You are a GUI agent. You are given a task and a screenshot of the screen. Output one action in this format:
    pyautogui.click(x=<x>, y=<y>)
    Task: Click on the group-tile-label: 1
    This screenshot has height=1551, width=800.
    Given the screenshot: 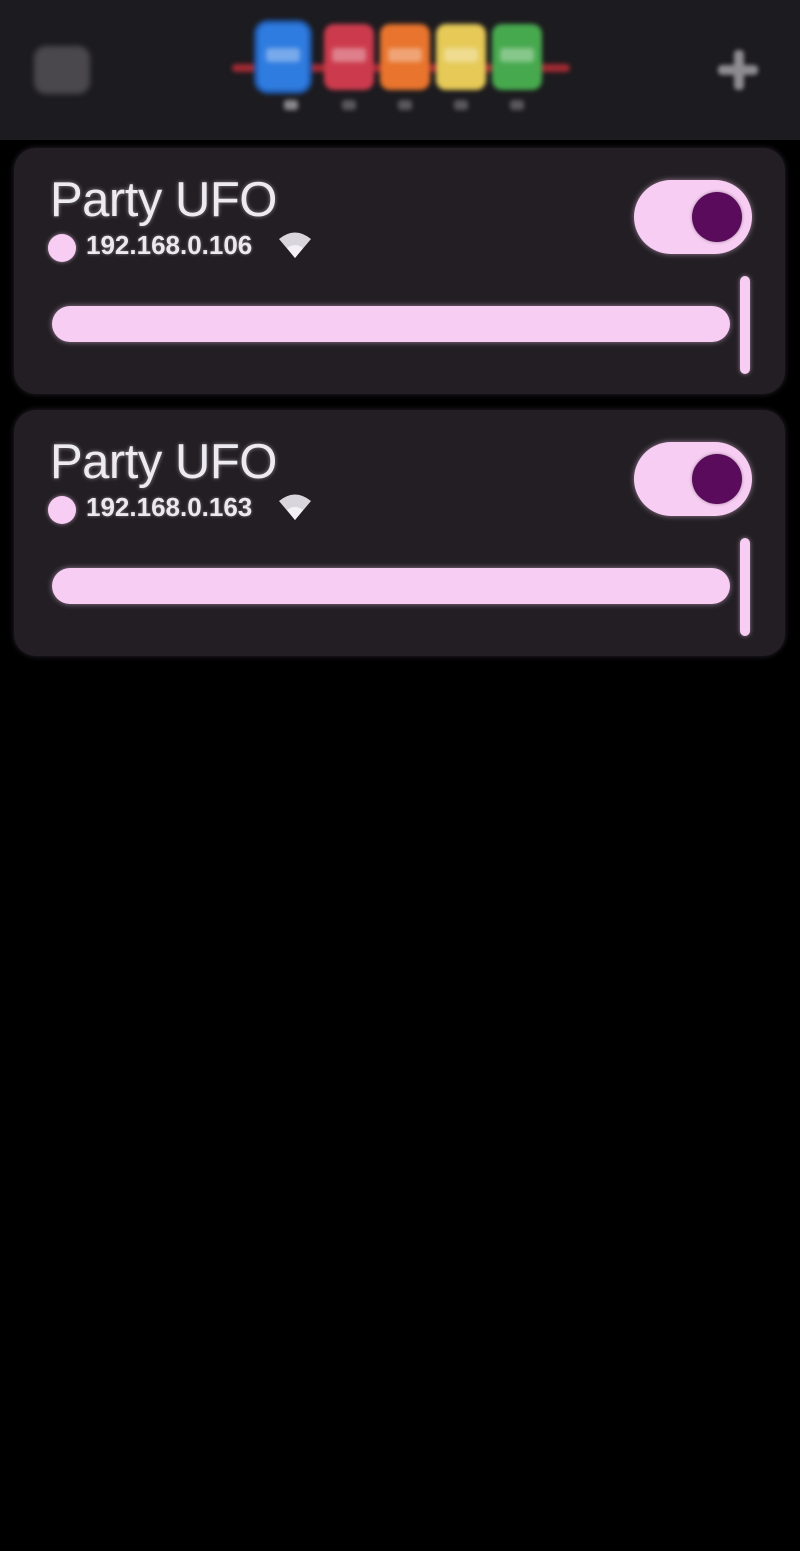 What is the action you would take?
    pyautogui.click(x=283, y=55)
    